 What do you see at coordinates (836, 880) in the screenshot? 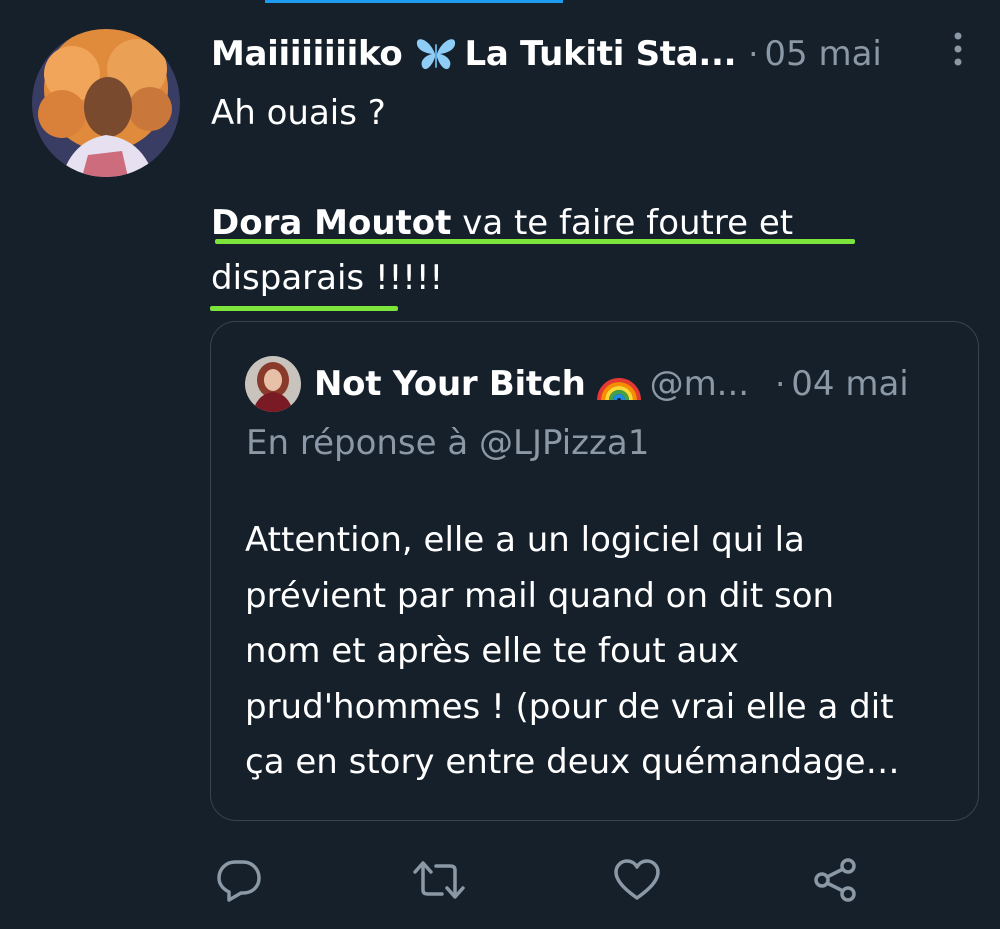
I see `share-icon` at bounding box center [836, 880].